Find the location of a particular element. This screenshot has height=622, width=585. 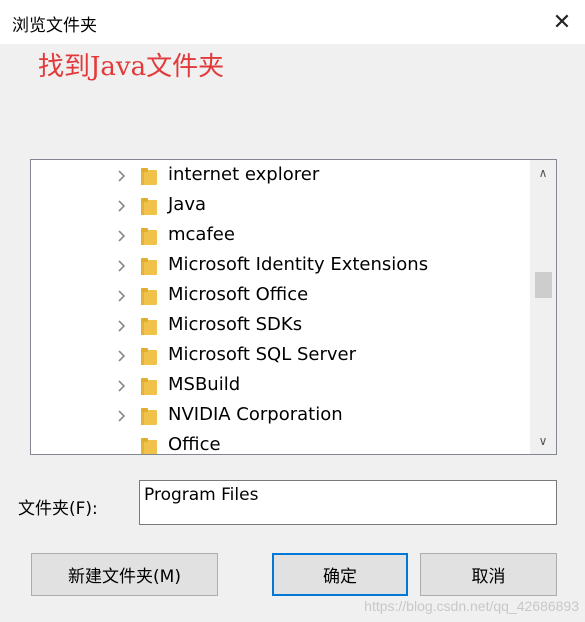

watermark: https://blog.csdn.net/qq_42686893 is located at coordinates (471, 606).